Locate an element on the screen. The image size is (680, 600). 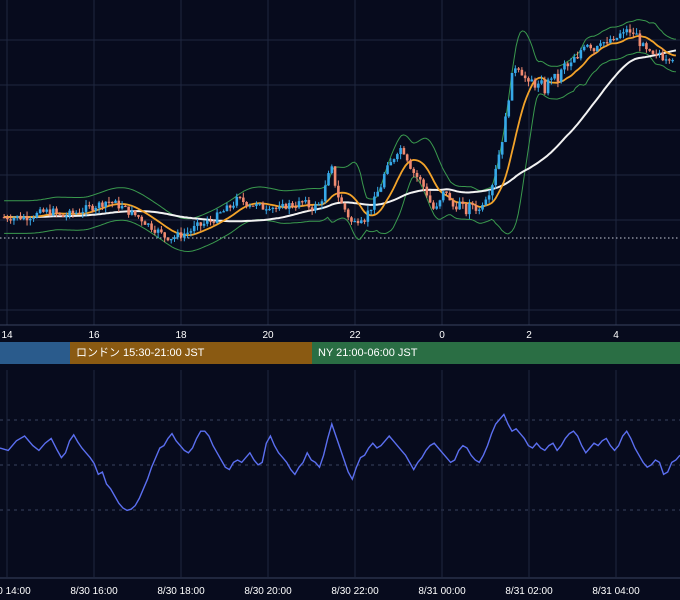
x-tick-label: 8/31 04:00 is located at coordinates (616, 591).